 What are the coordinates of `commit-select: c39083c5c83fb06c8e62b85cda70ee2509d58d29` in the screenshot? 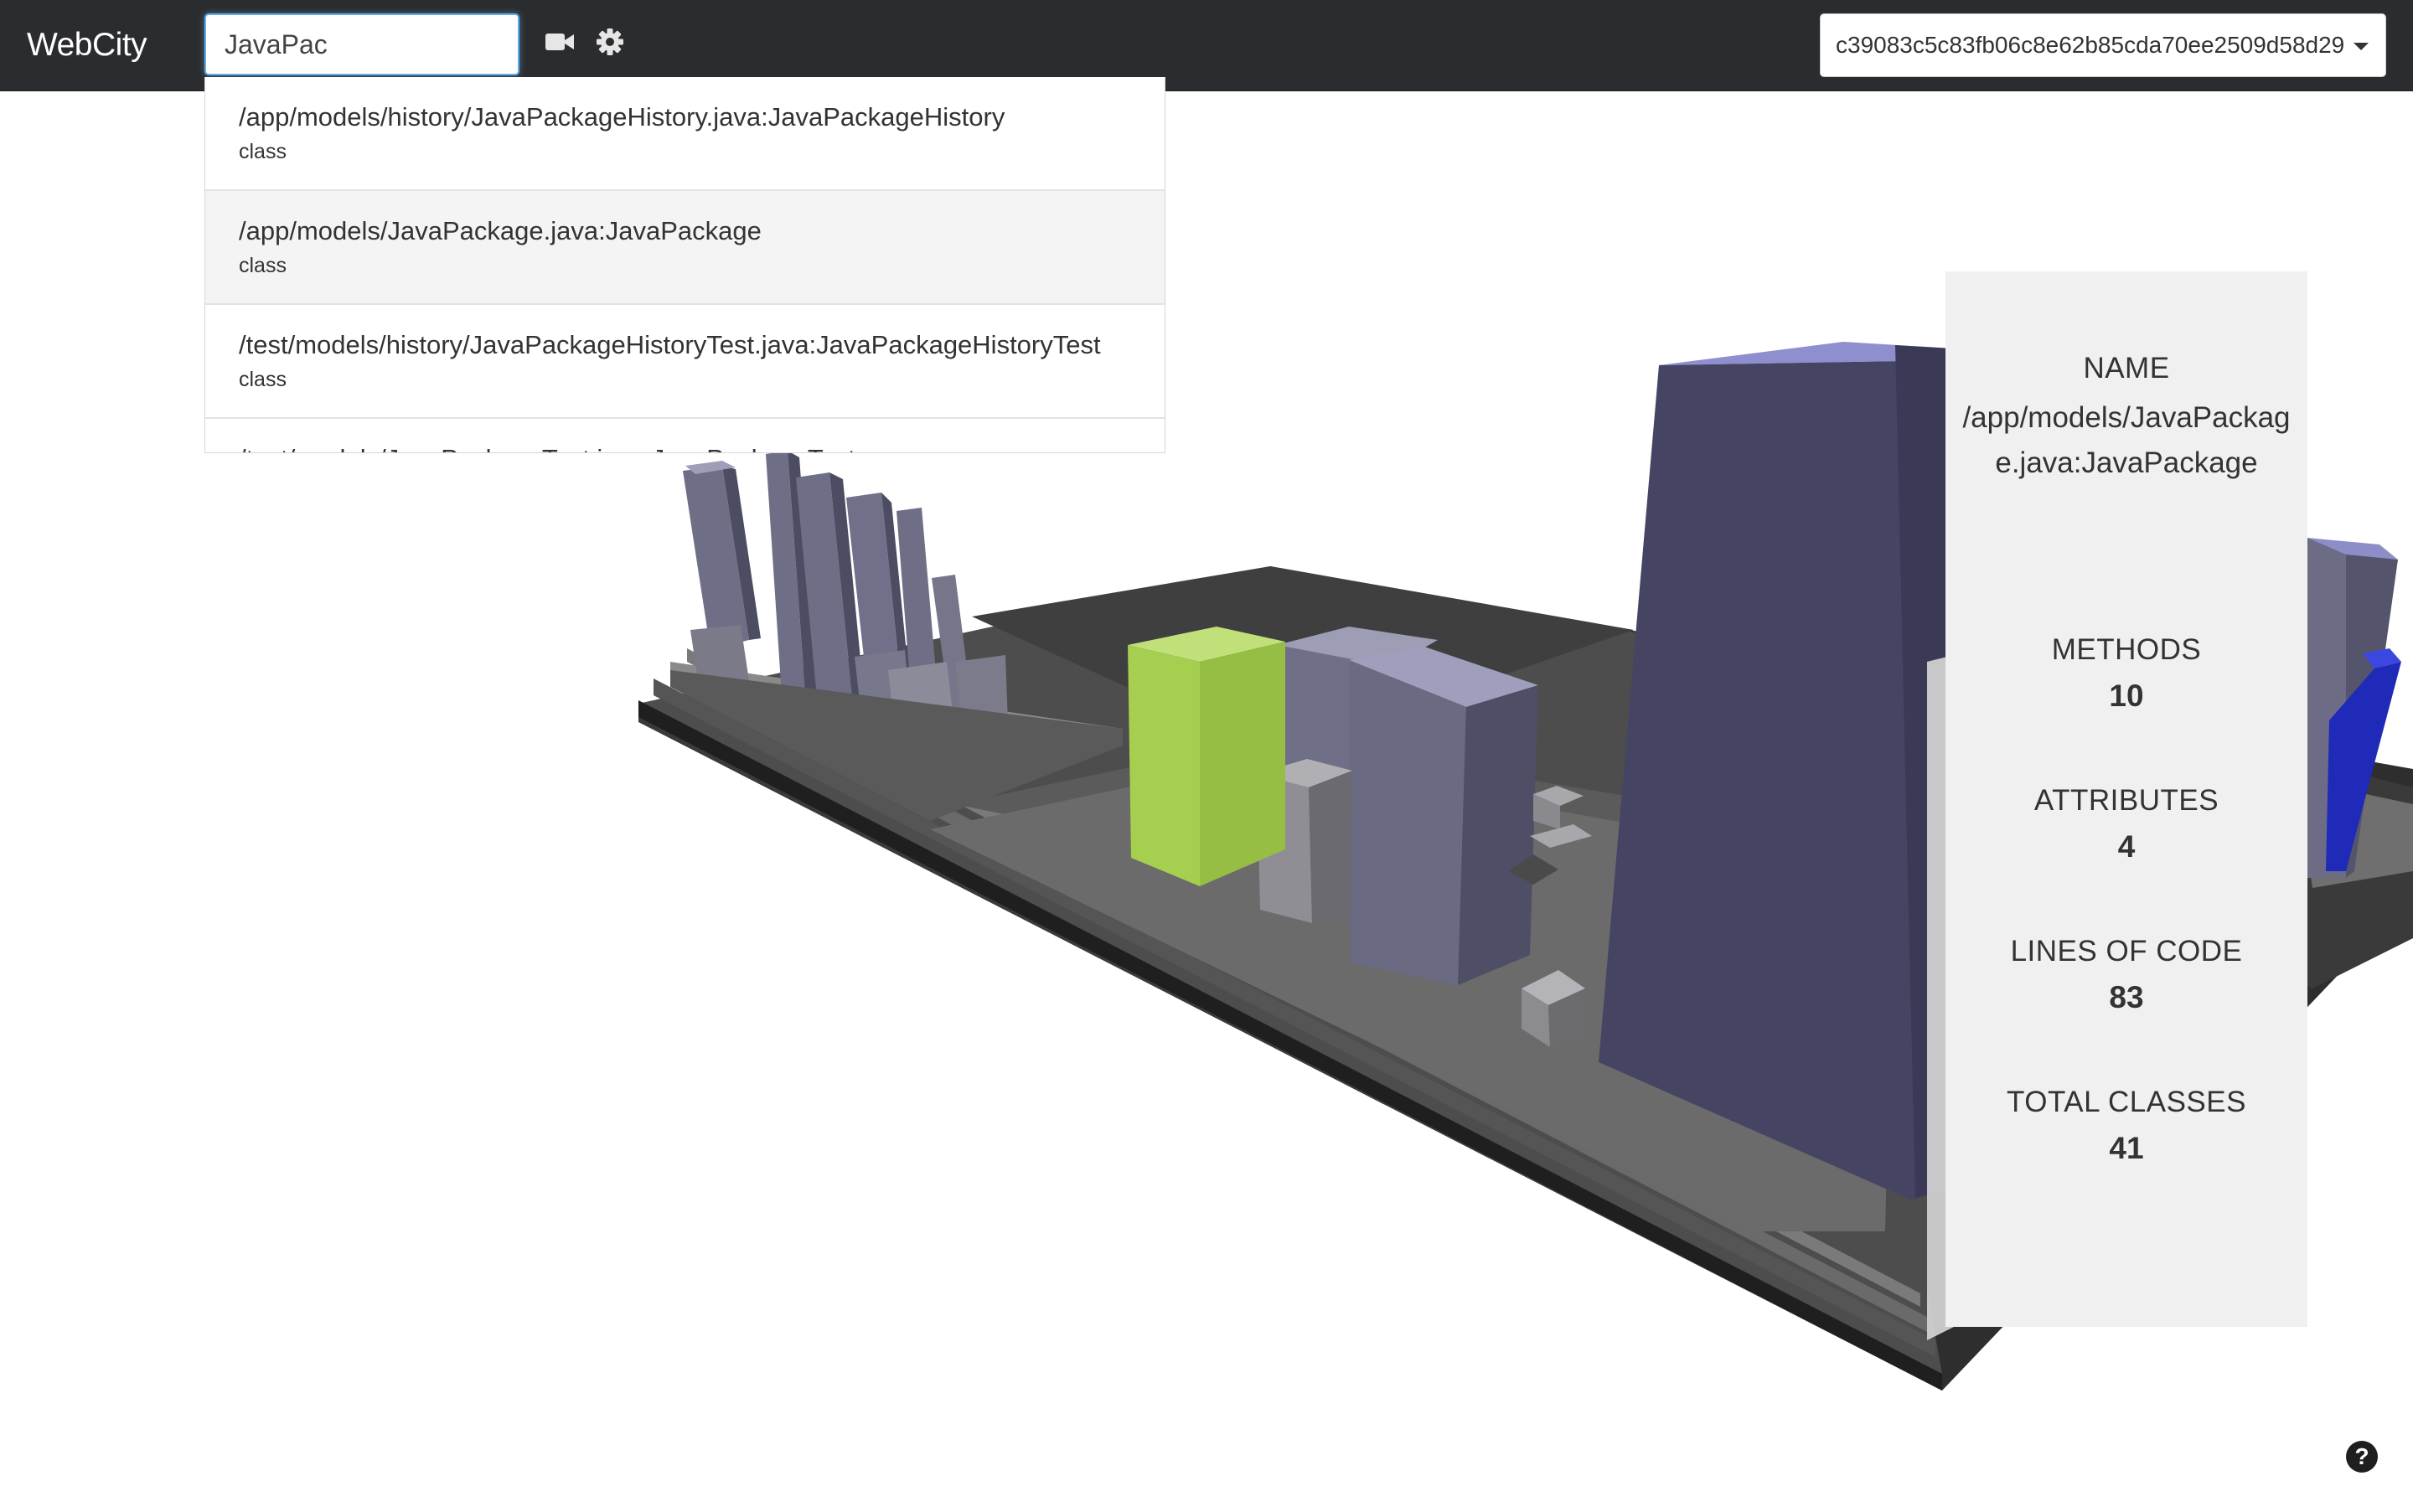 It's located at (2103, 45).